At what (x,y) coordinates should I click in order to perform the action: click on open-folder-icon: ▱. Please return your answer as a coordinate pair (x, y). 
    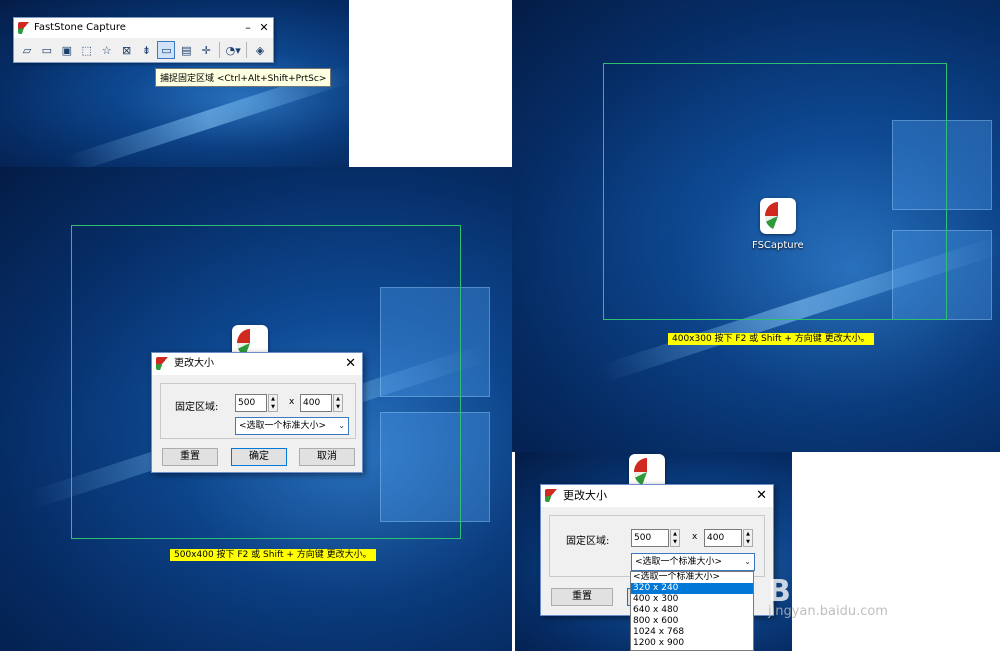
    Looking at the image, I should click on (27, 50).